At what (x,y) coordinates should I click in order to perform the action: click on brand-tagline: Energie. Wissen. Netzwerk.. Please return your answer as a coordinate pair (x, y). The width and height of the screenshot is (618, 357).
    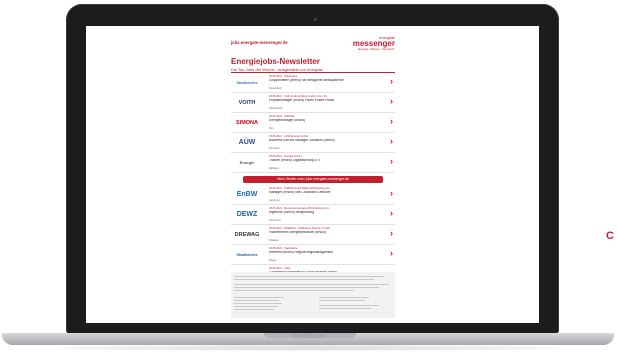
    Looking at the image, I should click on (376, 49).